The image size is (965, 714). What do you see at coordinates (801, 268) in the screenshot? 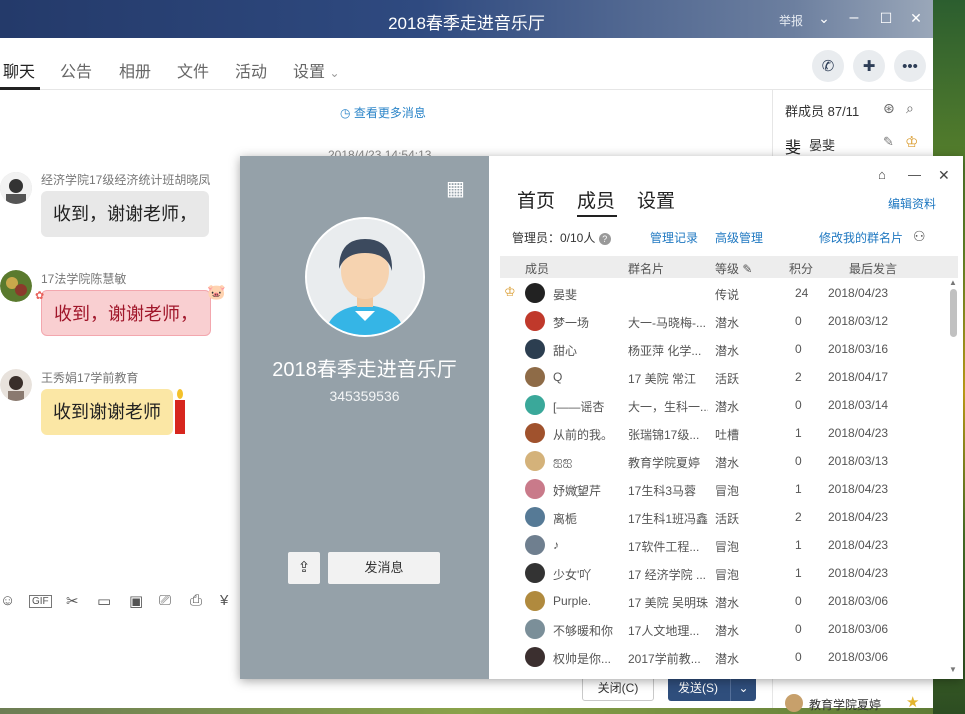
I see `column-points: 积分` at bounding box center [801, 268].